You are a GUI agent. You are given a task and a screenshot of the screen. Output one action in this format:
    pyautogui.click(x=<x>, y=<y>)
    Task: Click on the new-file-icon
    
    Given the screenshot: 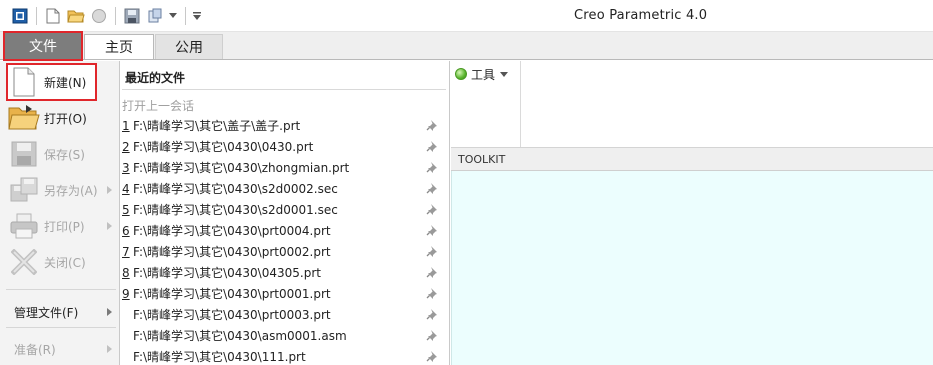 What is the action you would take?
    pyautogui.click(x=24, y=82)
    